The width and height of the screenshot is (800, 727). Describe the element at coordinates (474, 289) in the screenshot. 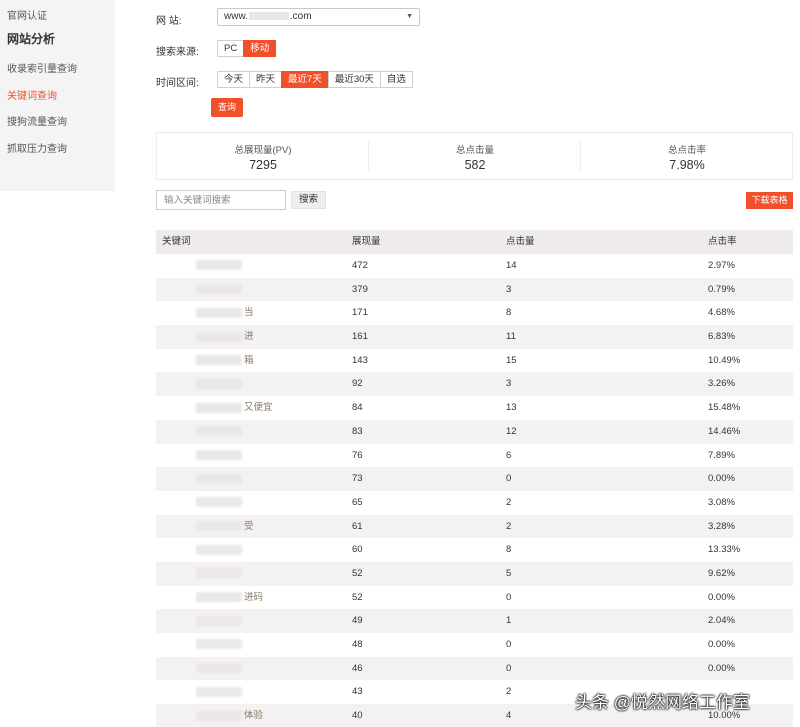

I see `table-row: 379 3 0.79%` at that location.